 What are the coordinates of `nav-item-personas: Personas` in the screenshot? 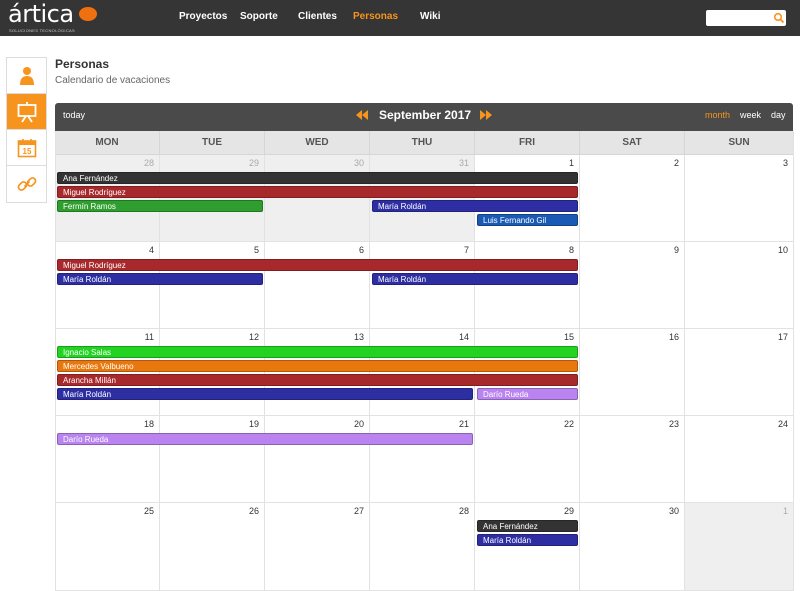 It's located at (375, 18).